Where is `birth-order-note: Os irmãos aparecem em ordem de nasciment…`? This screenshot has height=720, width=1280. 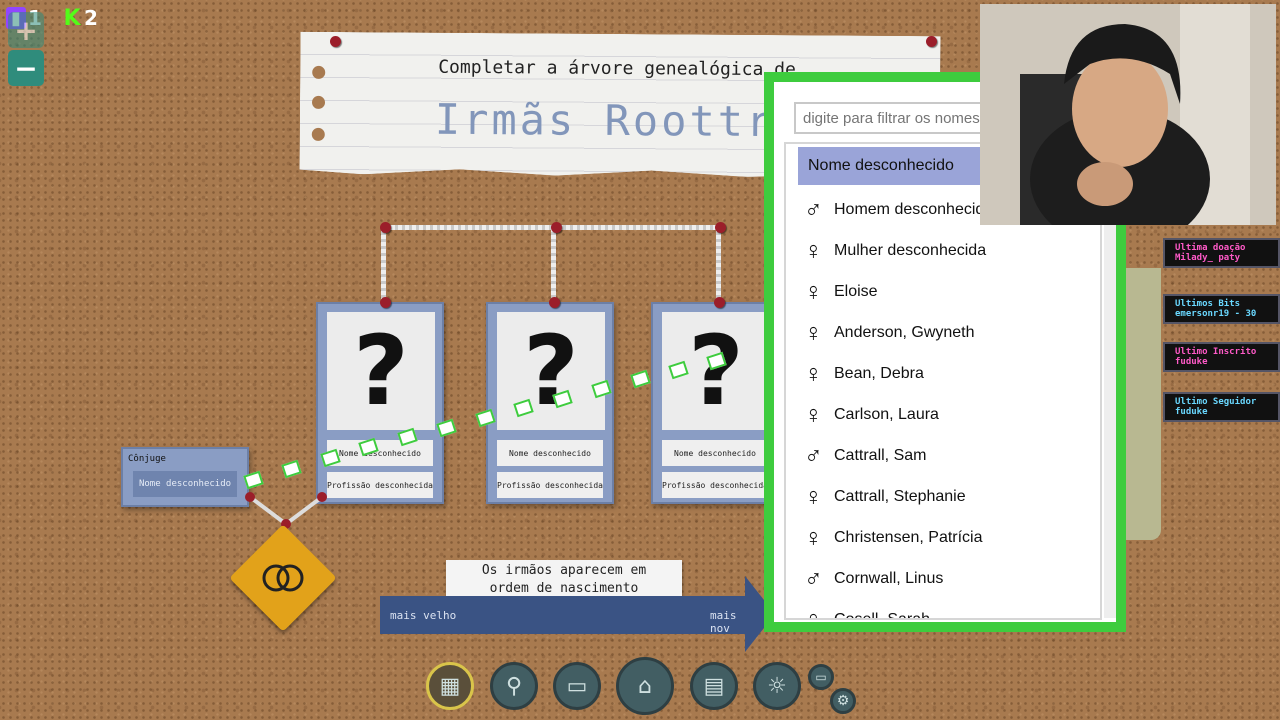
birth-order-note: Os irmãos aparecem em ordem de nasciment… is located at coordinates (564, 580).